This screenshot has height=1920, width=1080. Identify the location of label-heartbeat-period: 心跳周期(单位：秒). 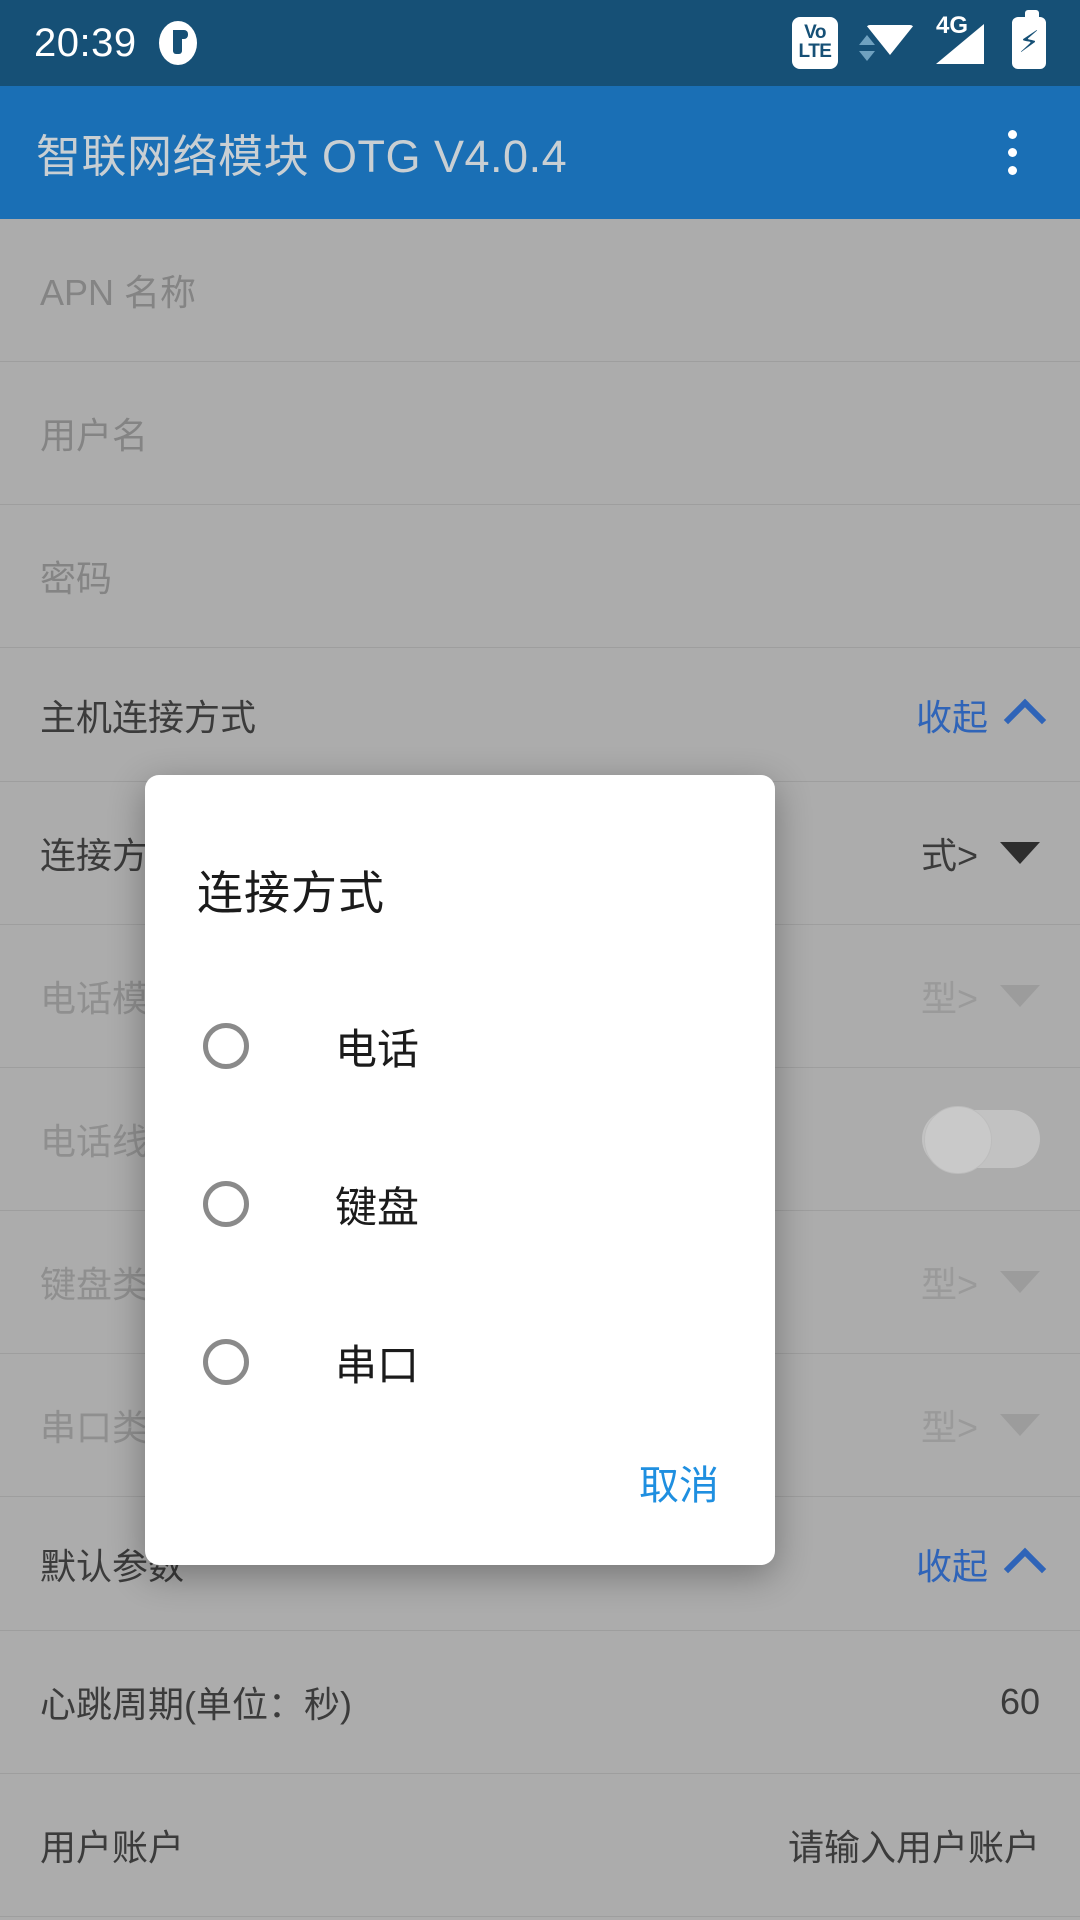
(196, 1704).